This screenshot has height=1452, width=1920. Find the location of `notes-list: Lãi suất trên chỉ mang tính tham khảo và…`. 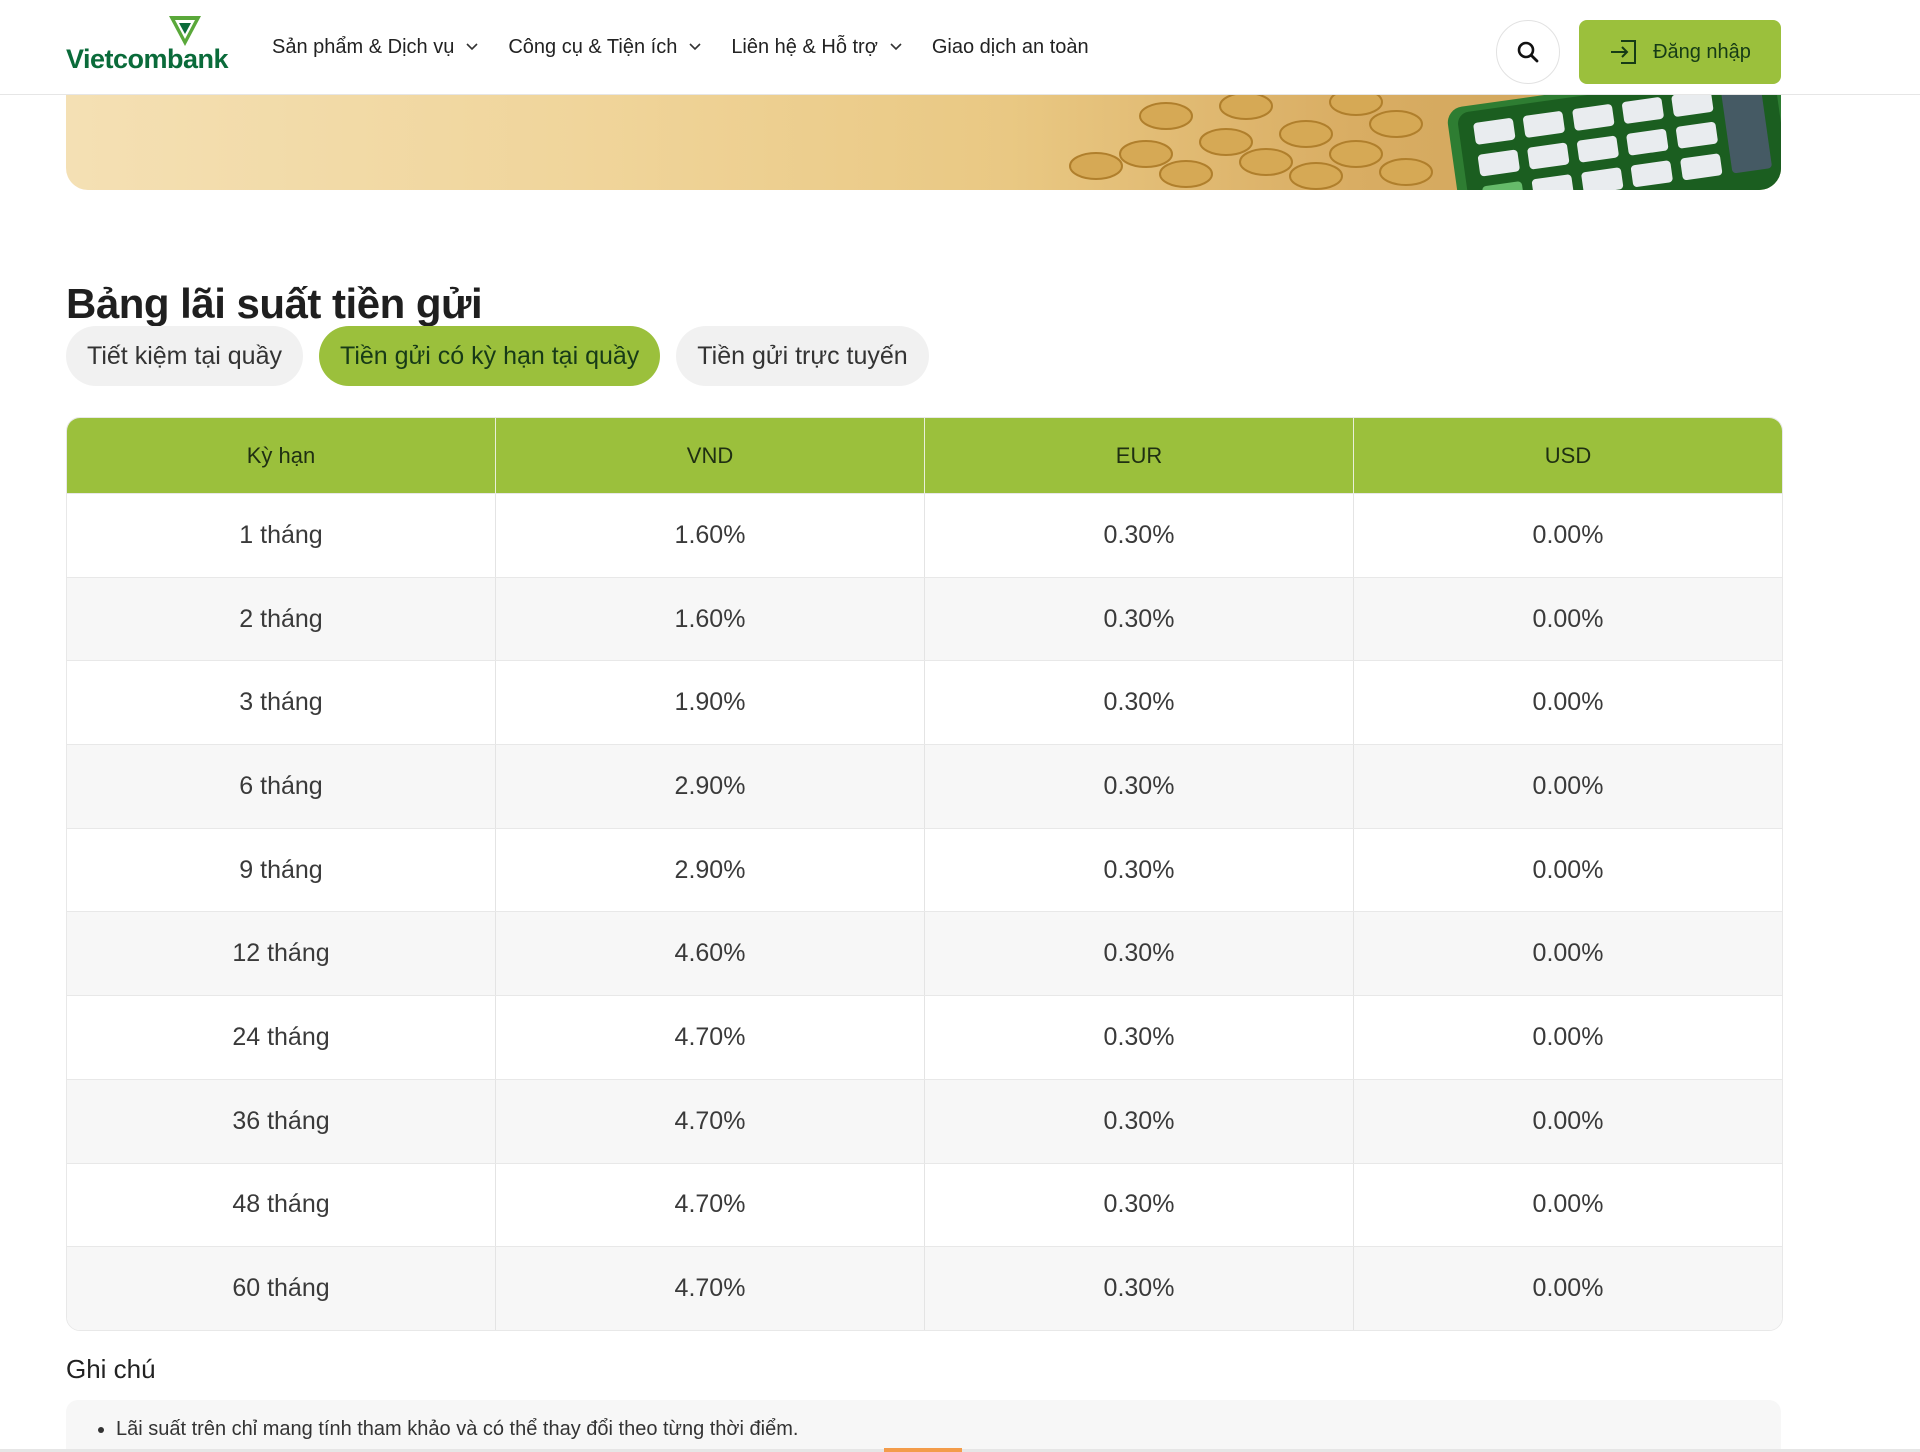

notes-list: Lãi suất trên chỉ mang tính tham khảo và… is located at coordinates (923, 1429).